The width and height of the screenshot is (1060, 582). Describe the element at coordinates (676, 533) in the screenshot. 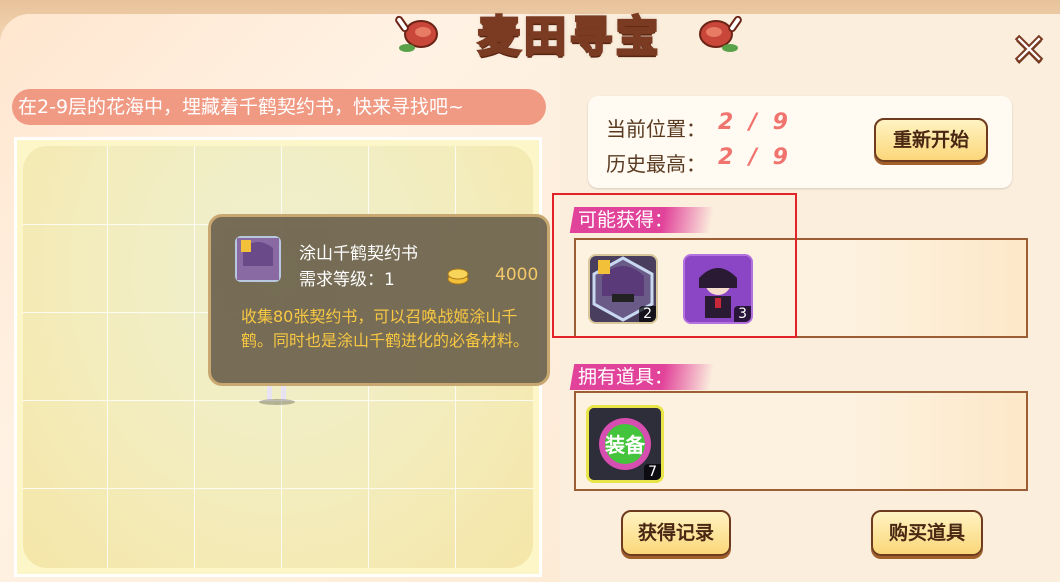

I see `records-button: 获得记录` at that location.